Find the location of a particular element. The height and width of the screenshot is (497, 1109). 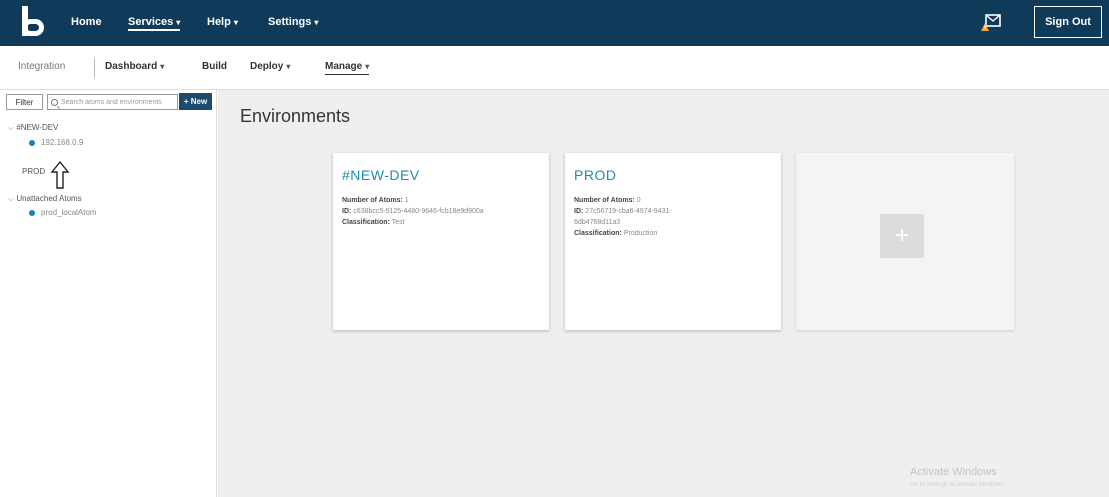

tab-build-label: Build is located at coordinates (214, 66).